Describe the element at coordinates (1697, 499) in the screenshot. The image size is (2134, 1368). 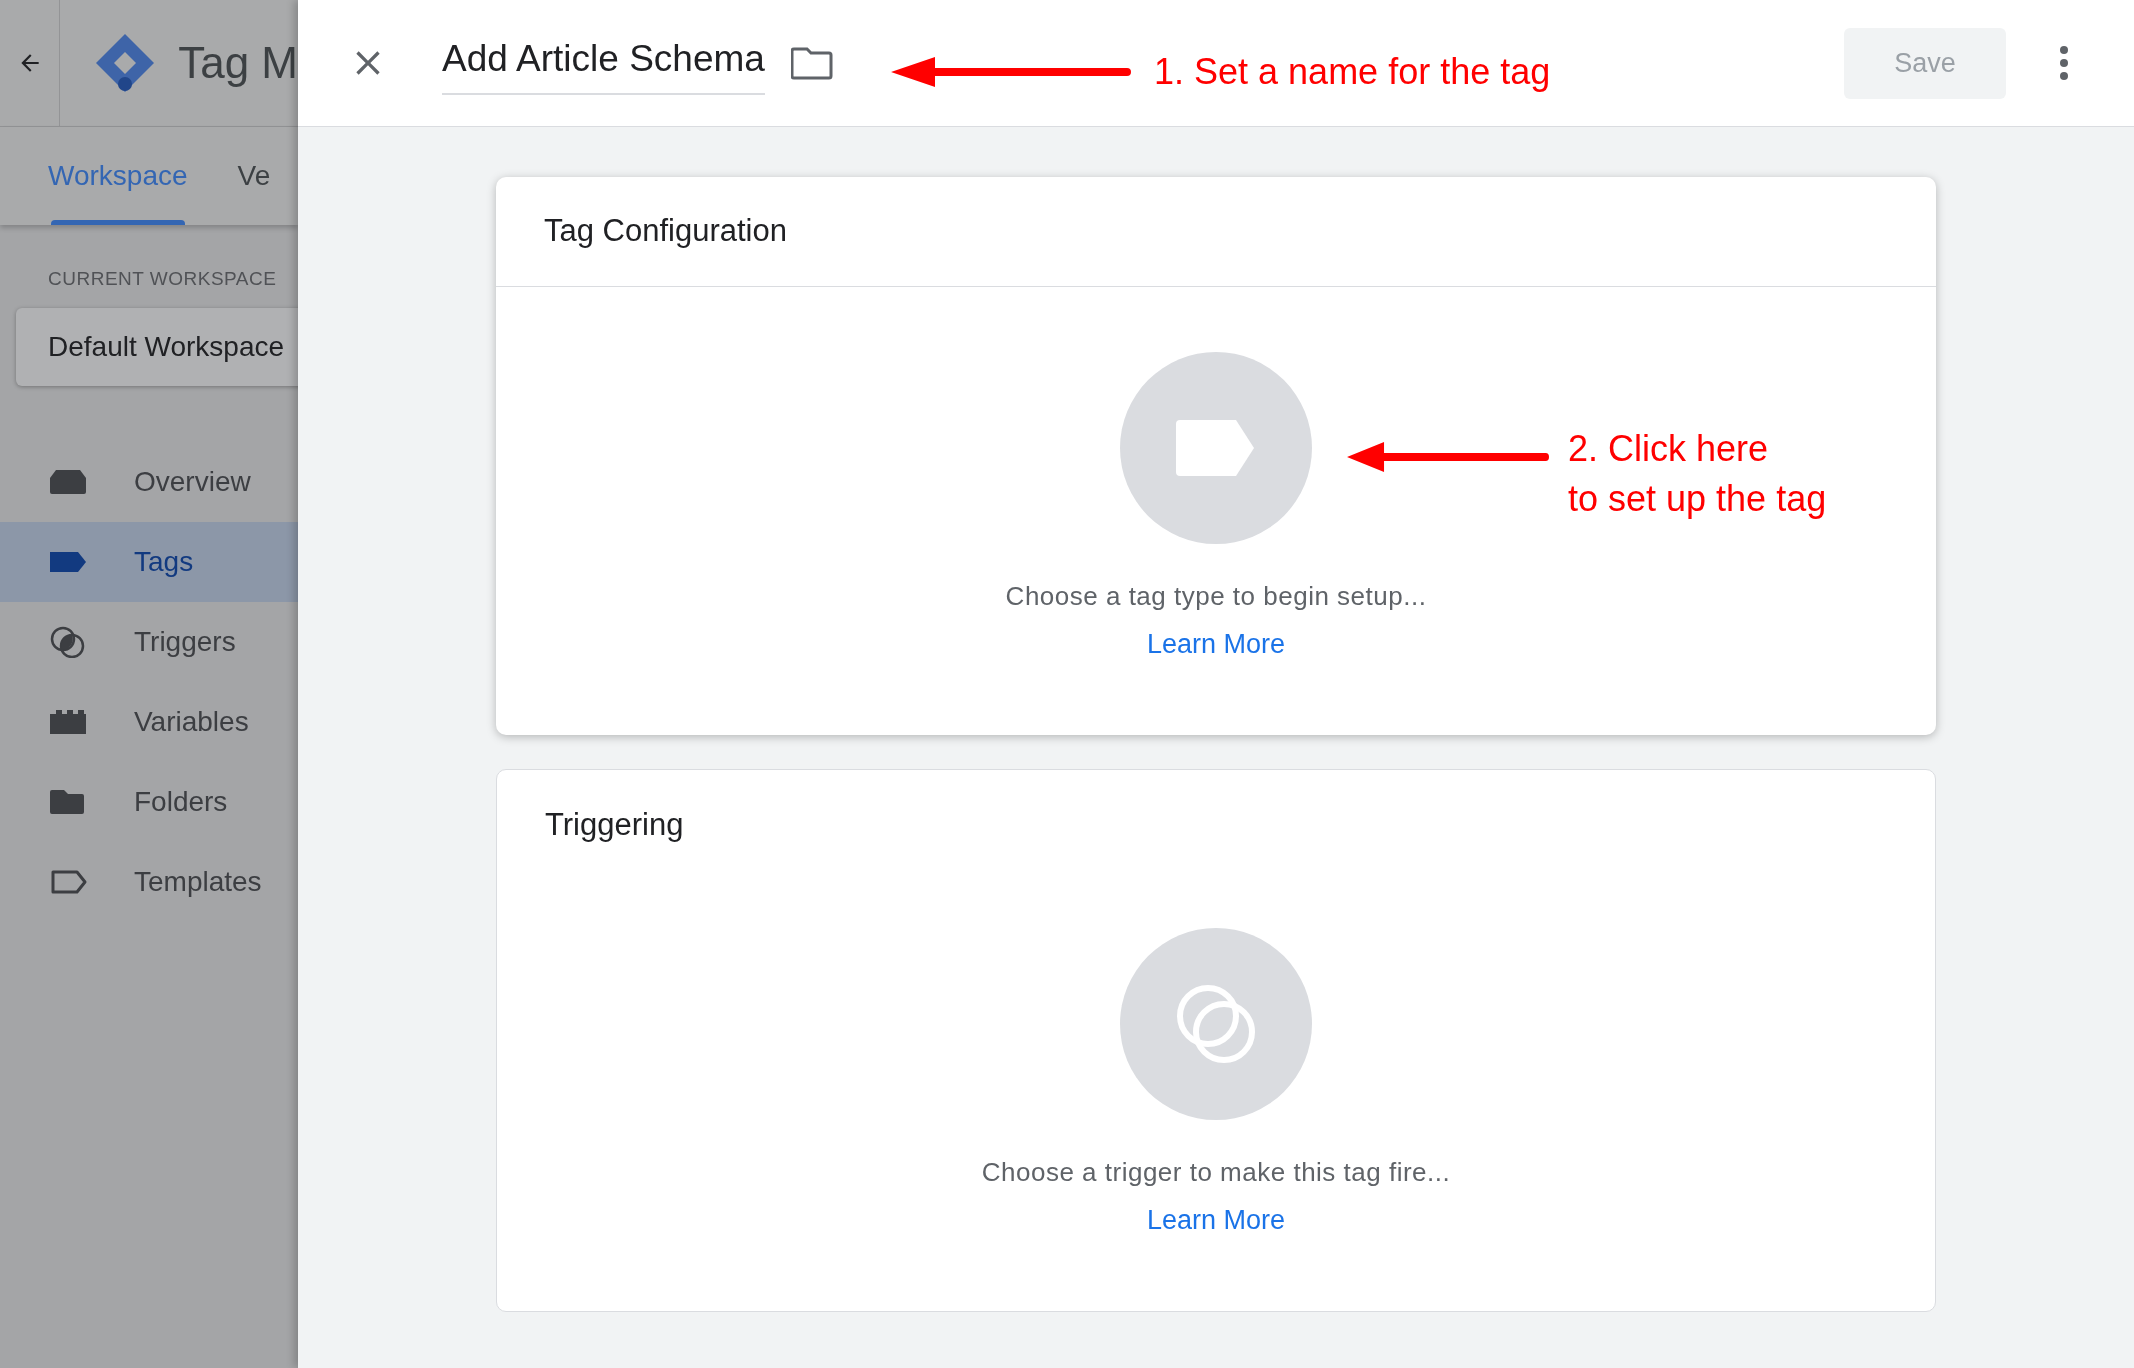
I see `annotation-text: to set up the tag` at that location.